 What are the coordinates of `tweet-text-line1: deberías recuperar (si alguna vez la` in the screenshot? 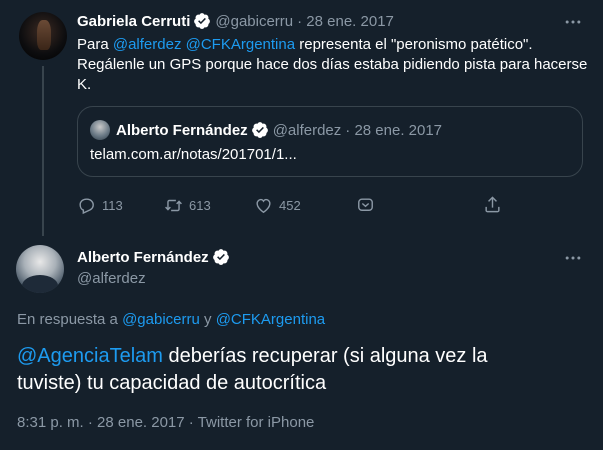 It's located at (325, 356).